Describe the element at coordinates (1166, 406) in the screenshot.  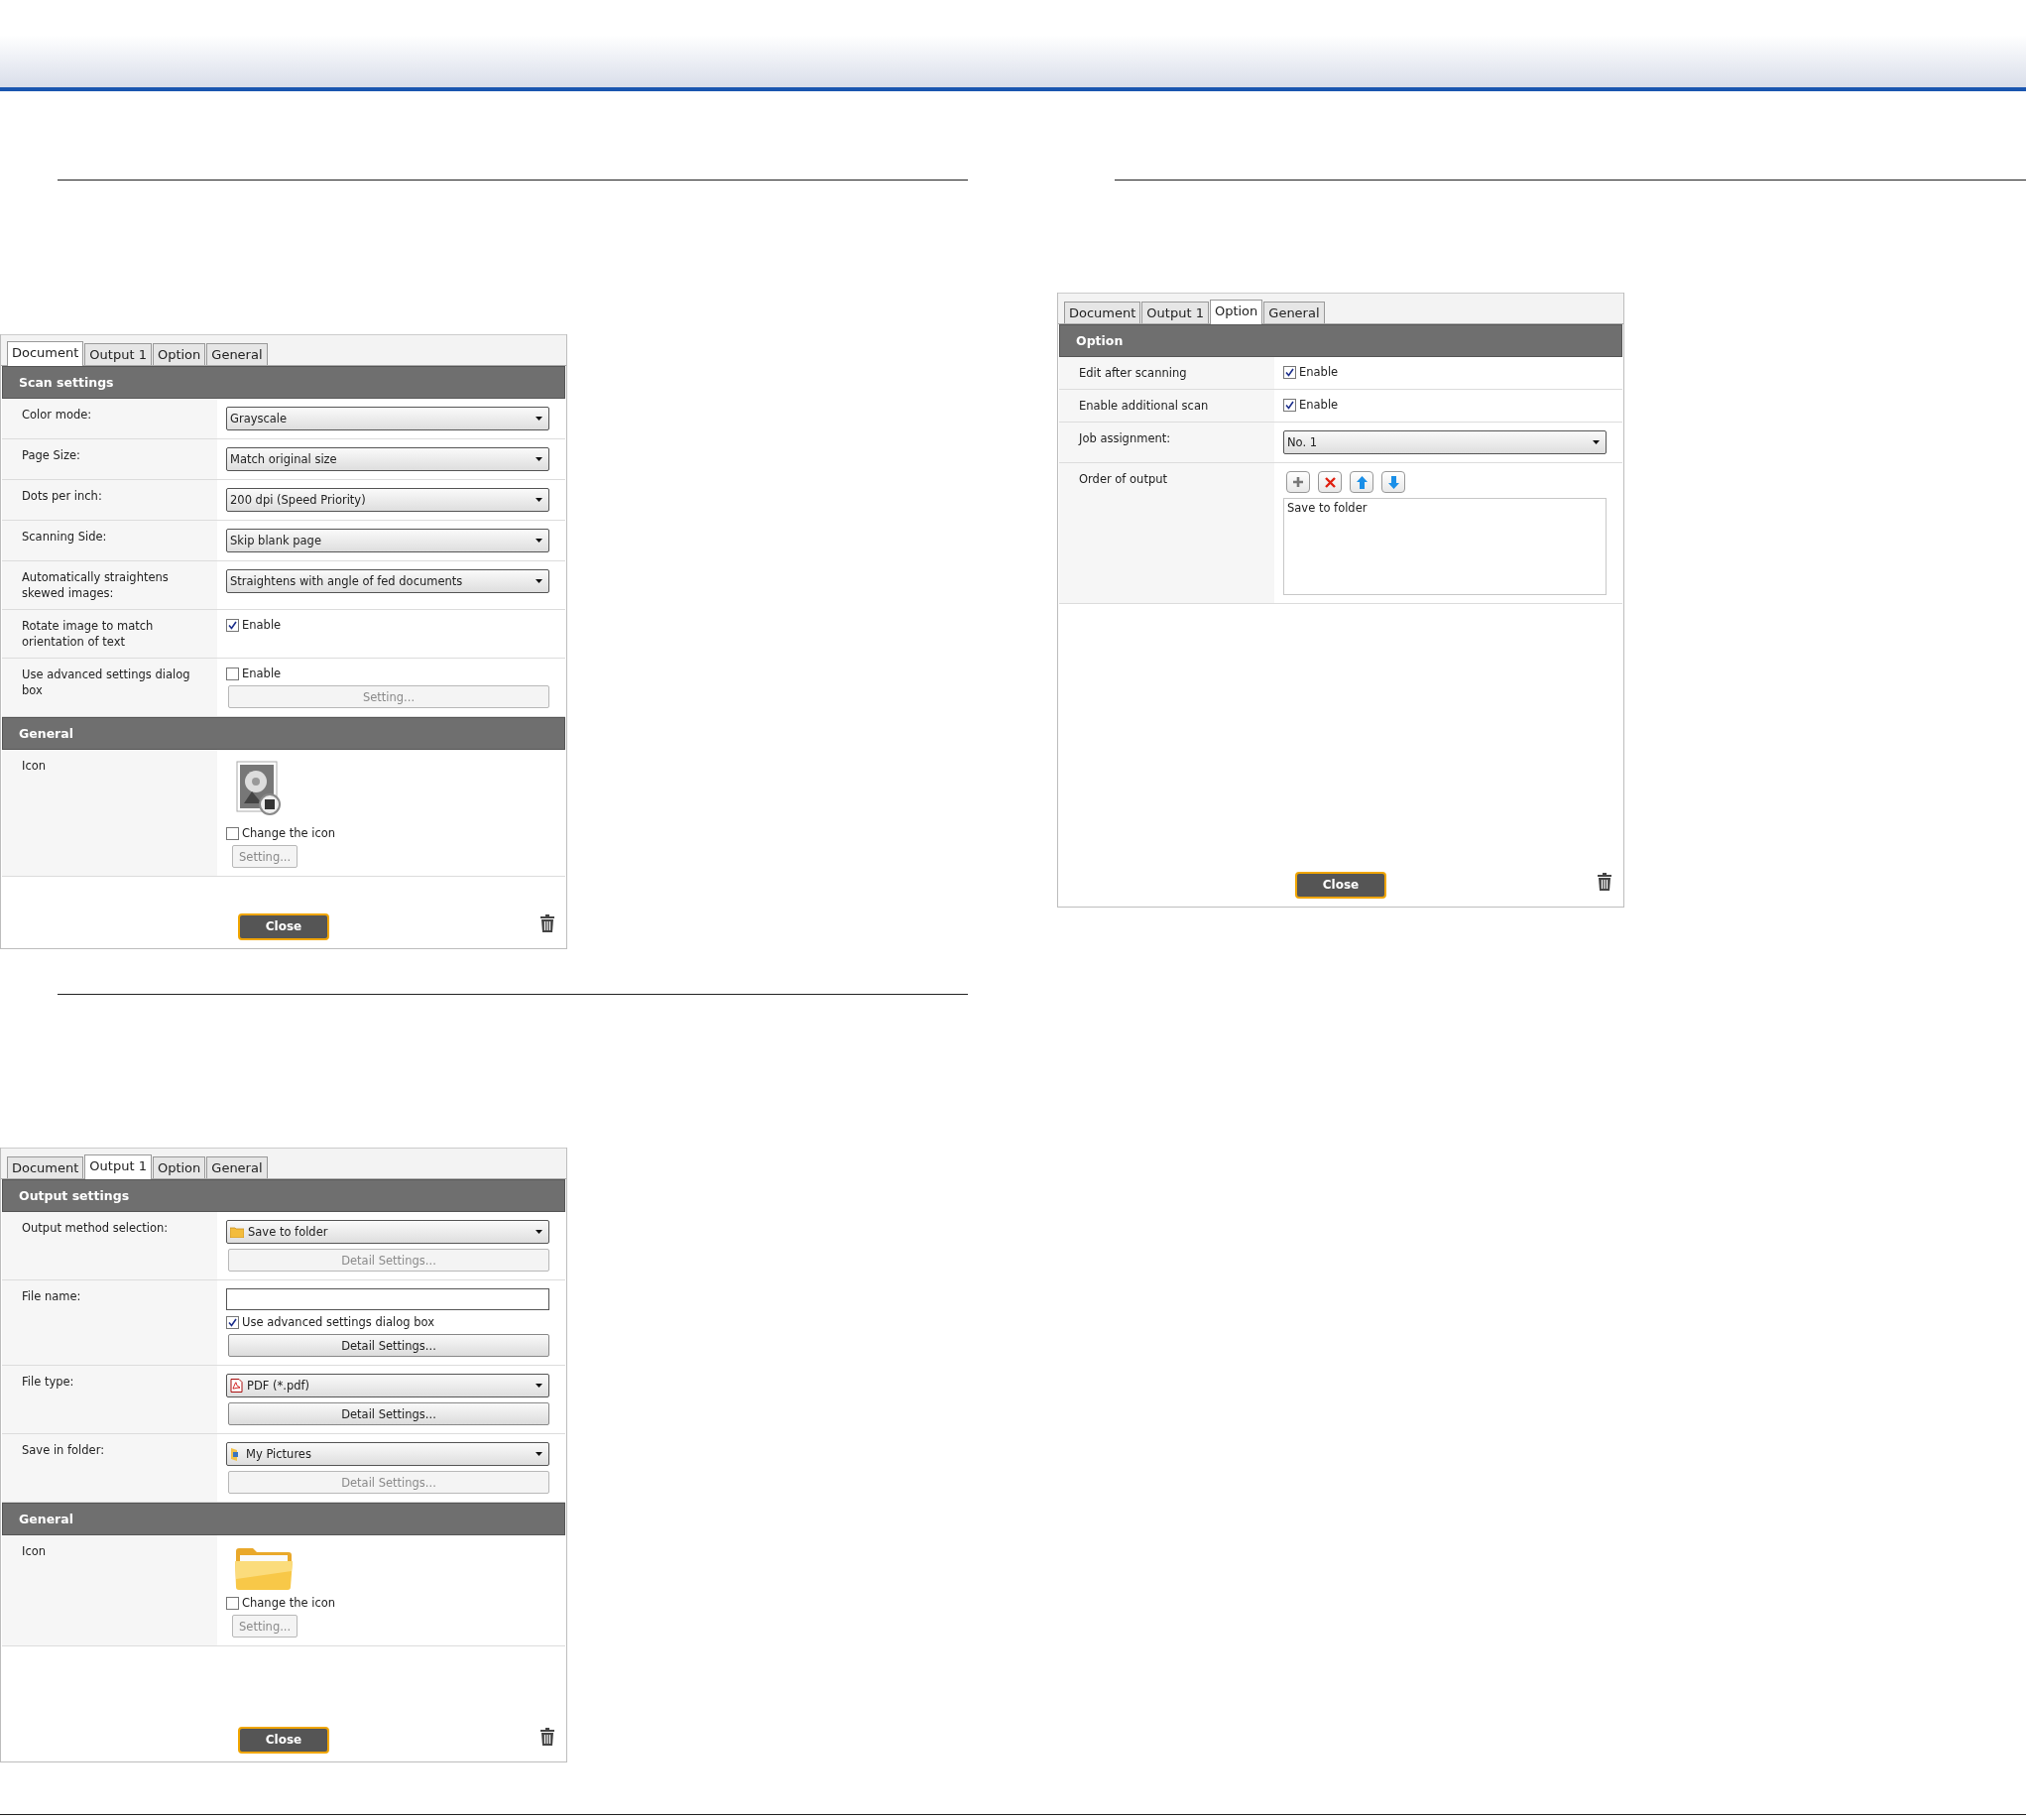
I see `setting-label: Enable additional scan` at that location.